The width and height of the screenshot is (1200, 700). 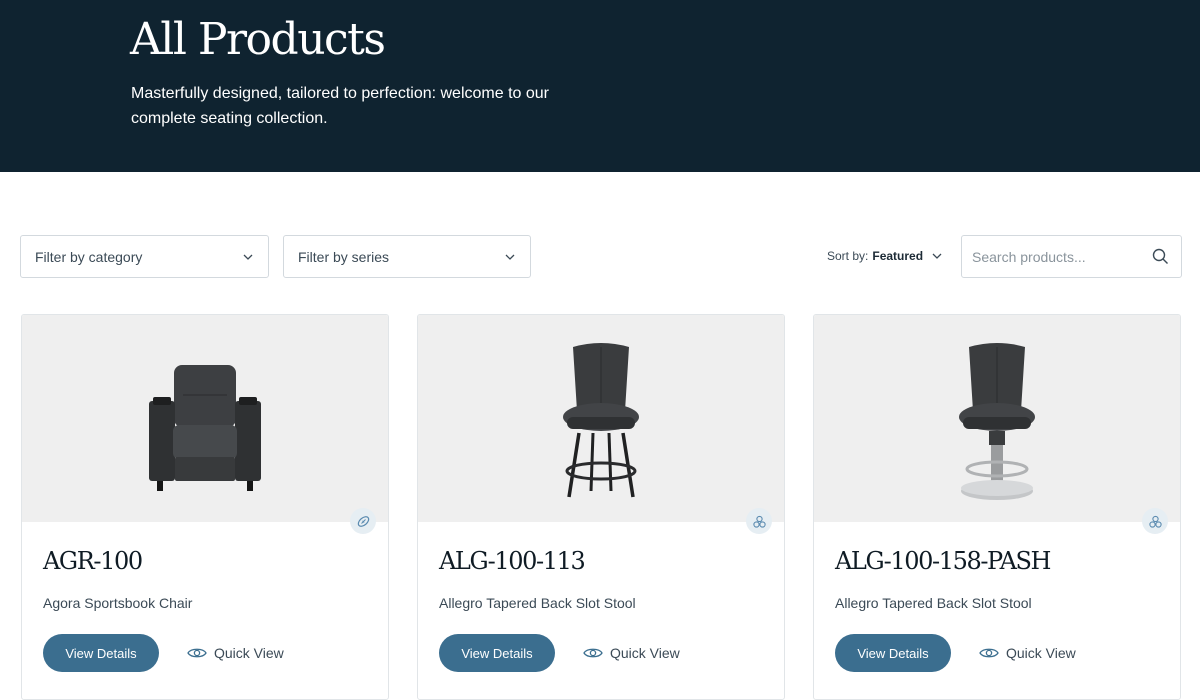 I want to click on sort-value: Featured, so click(x=898, y=256).